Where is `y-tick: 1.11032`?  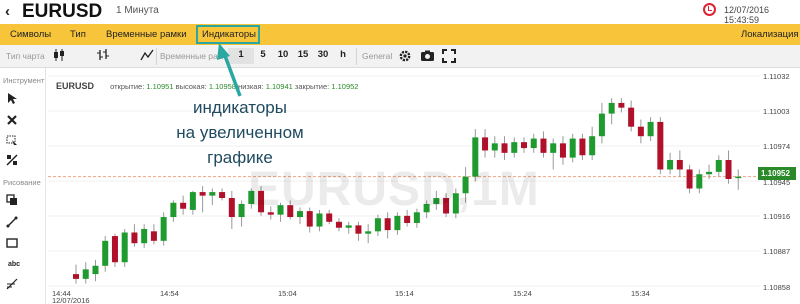
y-tick: 1.11032 is located at coordinates (776, 76).